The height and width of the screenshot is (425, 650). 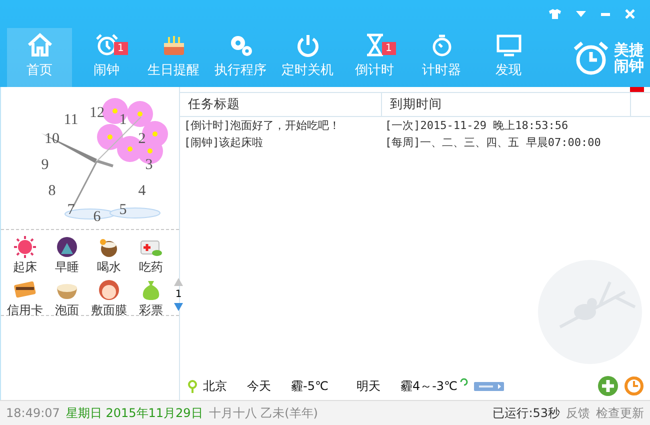 What do you see at coordinates (178, 307) in the screenshot?
I see `scroll-down-icon` at bounding box center [178, 307].